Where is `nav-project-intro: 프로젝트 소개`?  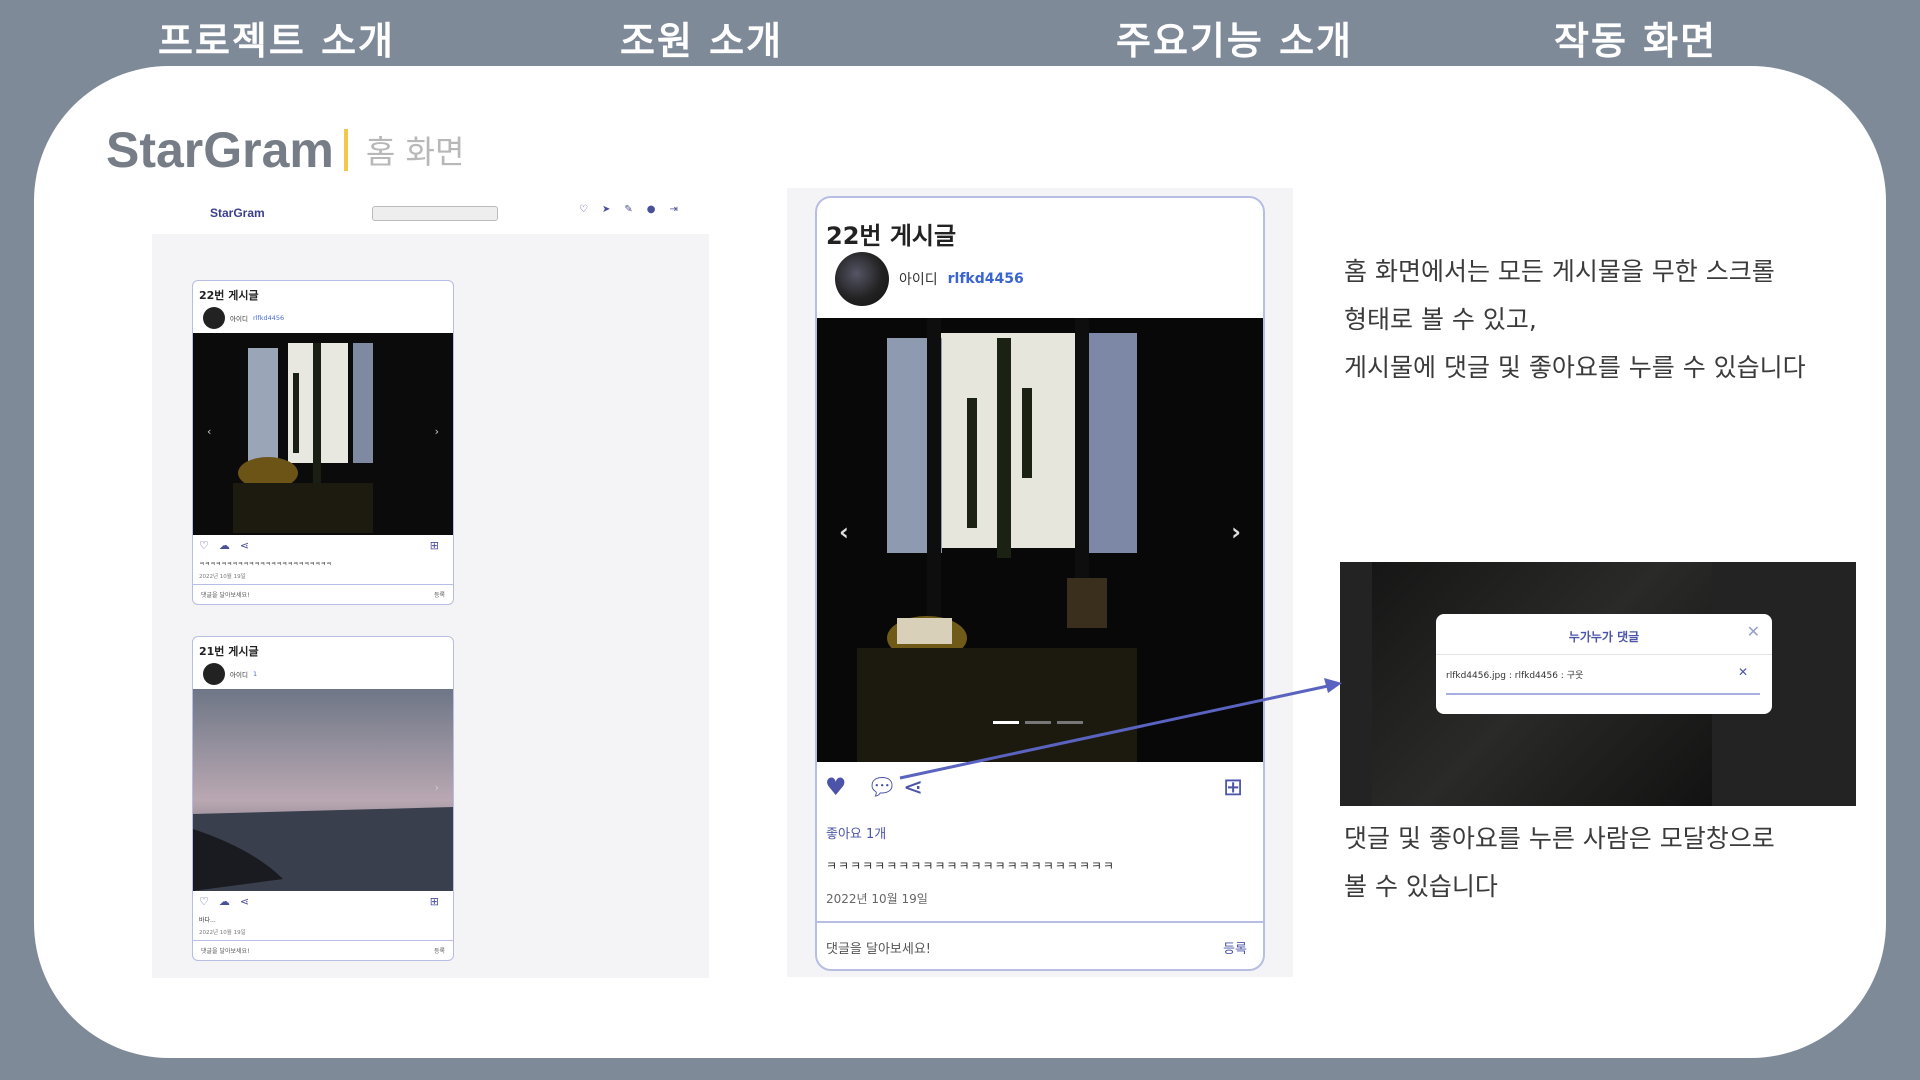 nav-project-intro: 프로젝트 소개 is located at coordinates (276, 37).